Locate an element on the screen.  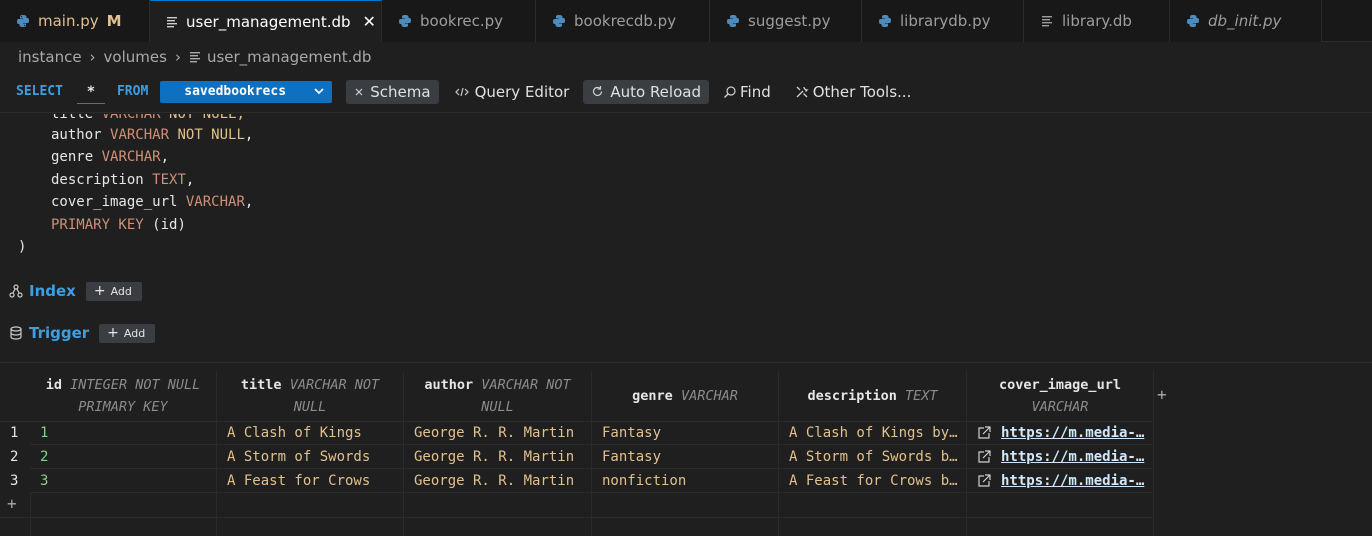
plus-icon: + is located at coordinates (113, 333).